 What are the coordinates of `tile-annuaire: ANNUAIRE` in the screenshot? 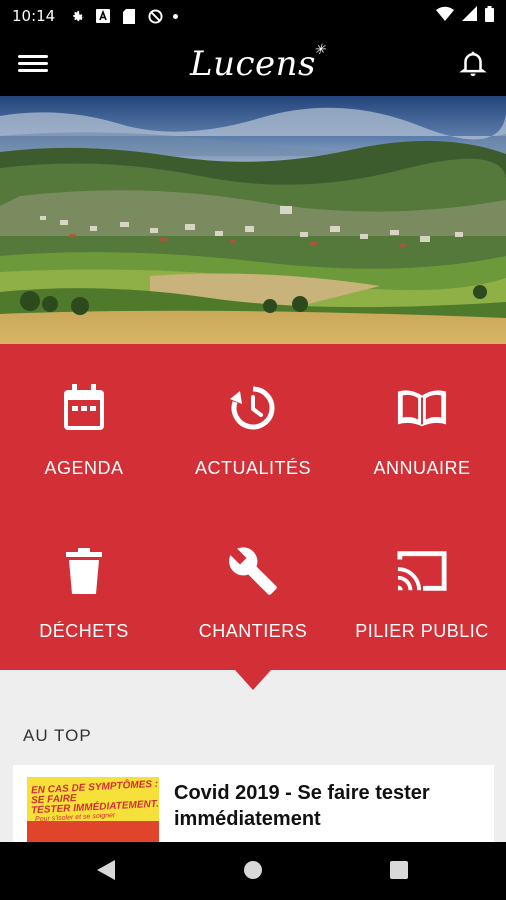 It's located at (422, 425).